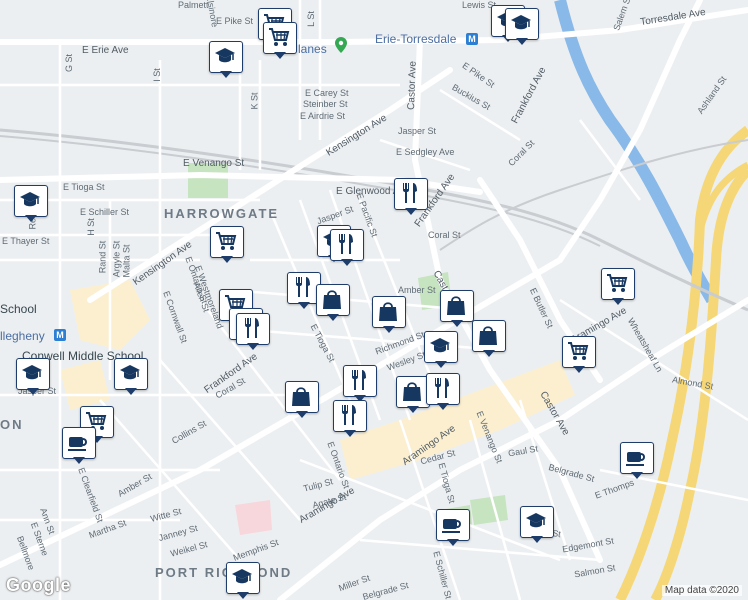 The image size is (748, 600). I want to click on station-label-erie-torresdale: Erie-Torresdale, so click(415, 39).